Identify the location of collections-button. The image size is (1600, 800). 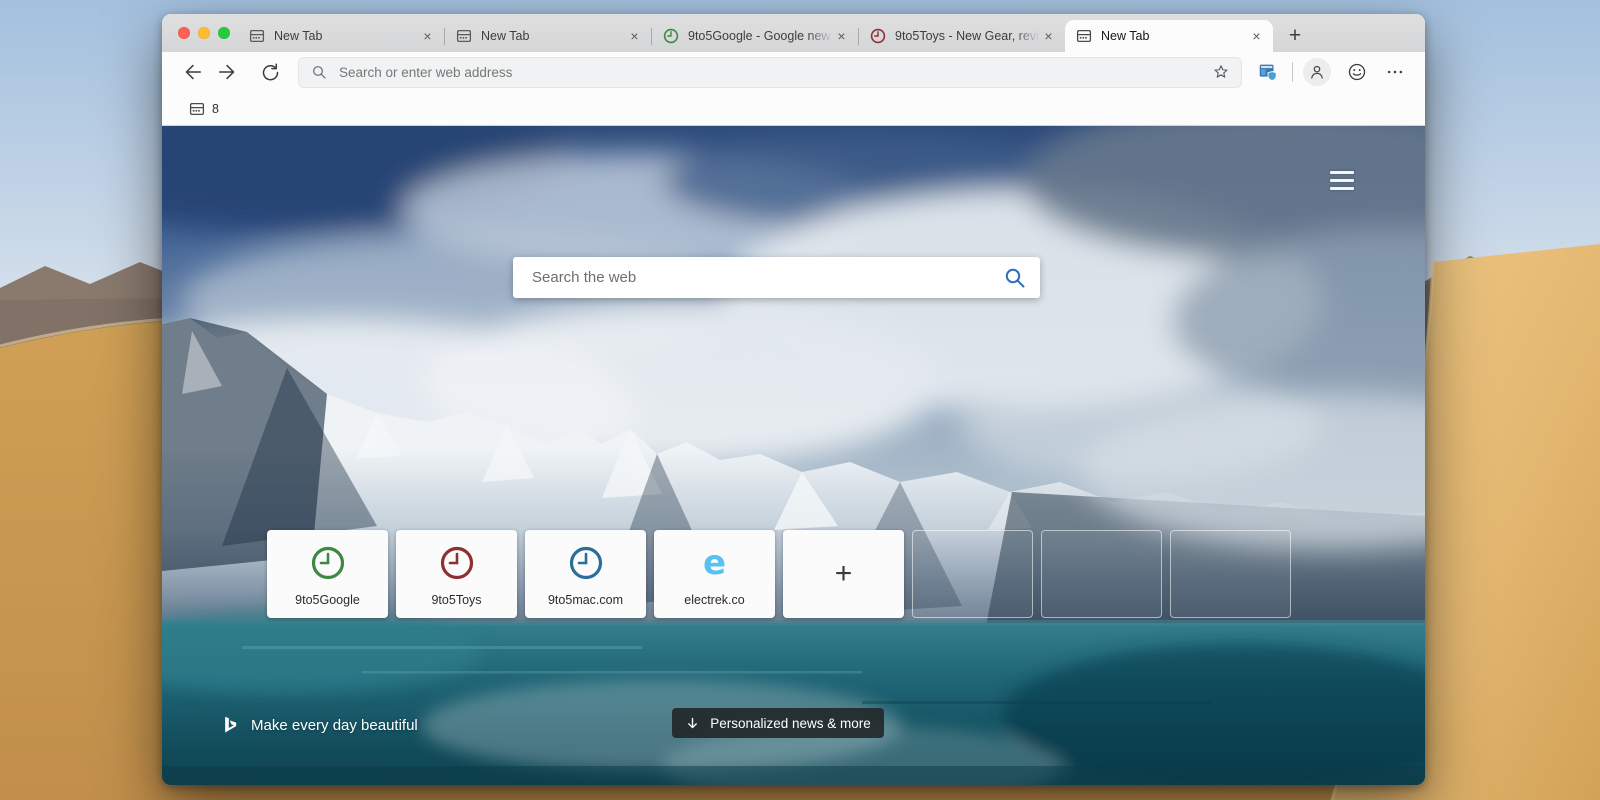
(1268, 72).